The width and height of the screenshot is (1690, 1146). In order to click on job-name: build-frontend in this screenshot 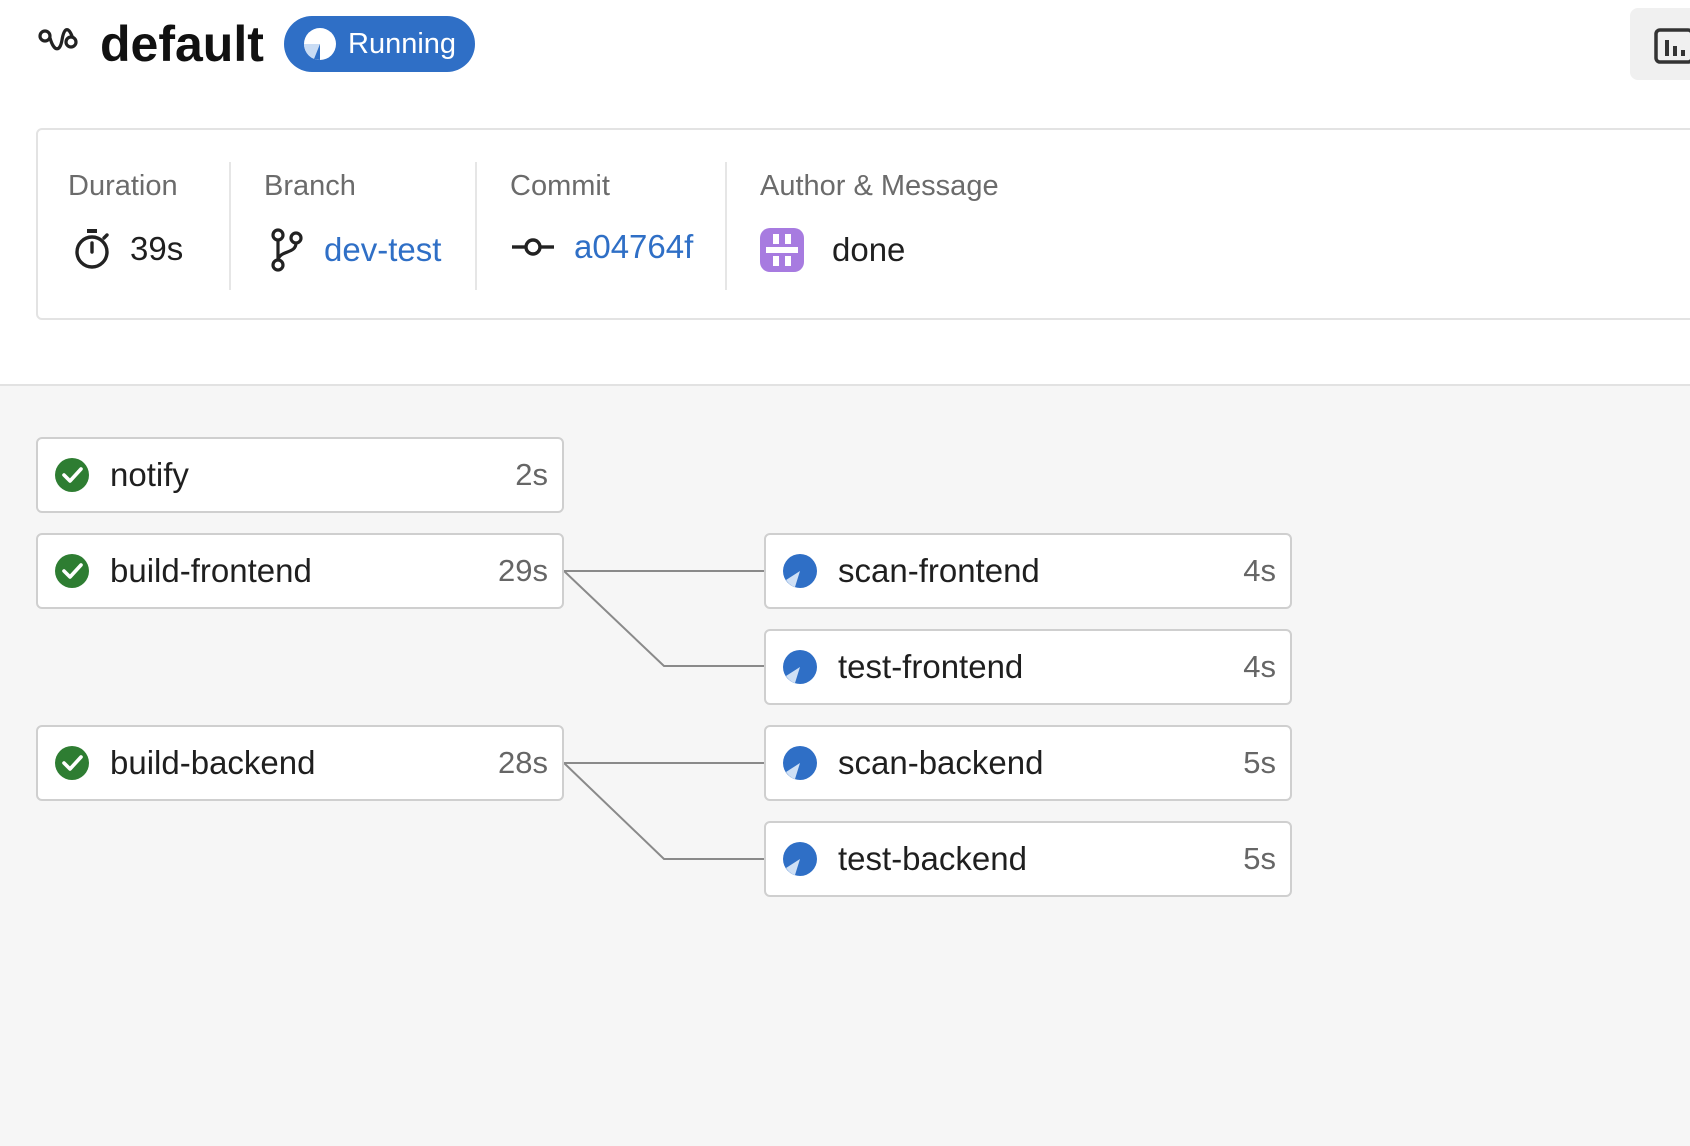, I will do `click(211, 570)`.